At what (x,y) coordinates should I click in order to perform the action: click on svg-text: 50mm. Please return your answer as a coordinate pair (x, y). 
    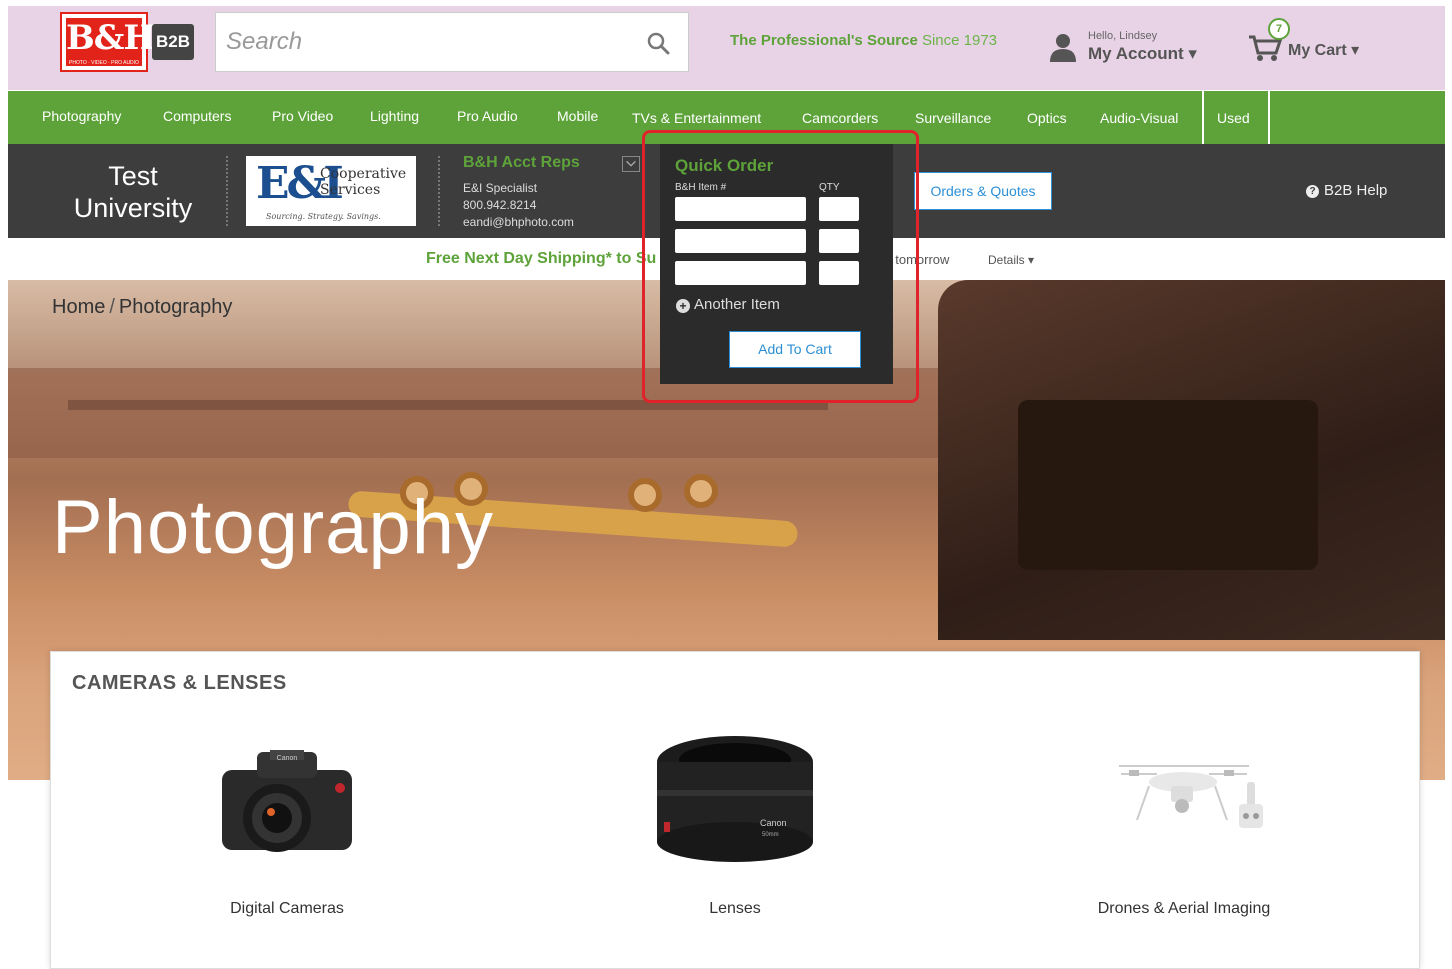
    Looking at the image, I should click on (770, 835).